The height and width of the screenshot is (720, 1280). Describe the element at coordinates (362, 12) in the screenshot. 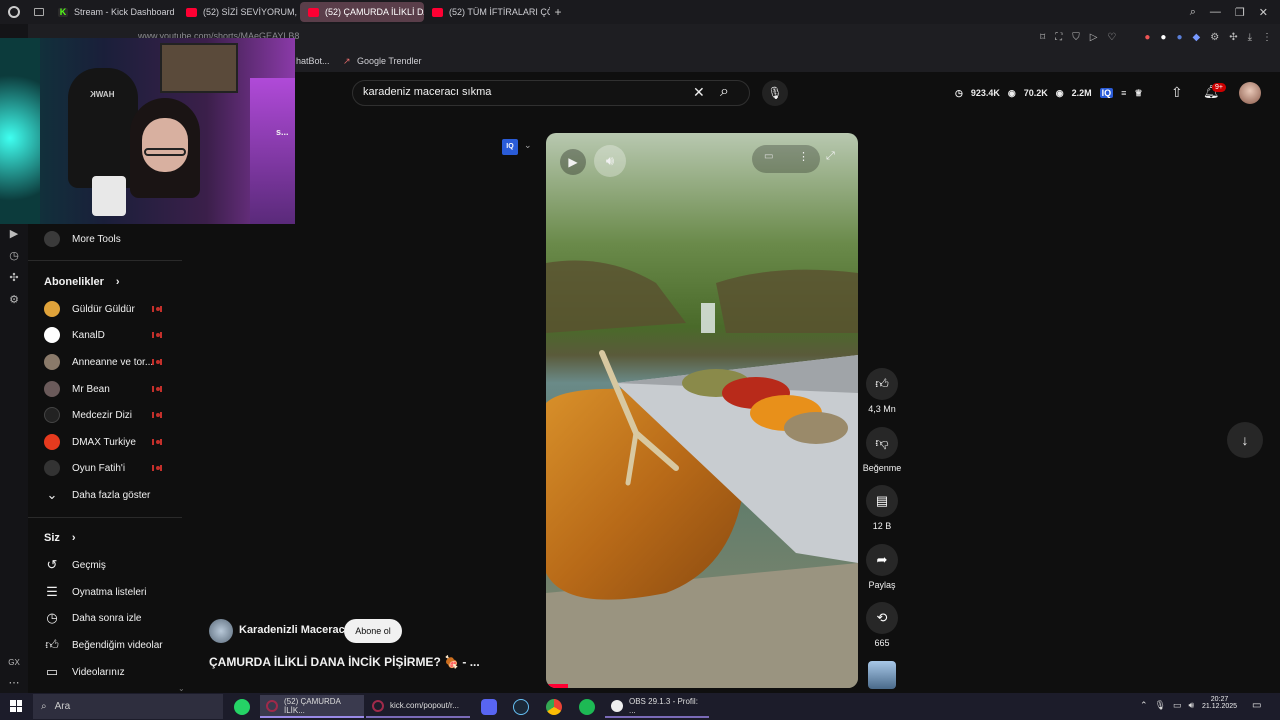

I see `tab-youtube-active: (52) ÇAMURDA İLİKLİ DA` at that location.